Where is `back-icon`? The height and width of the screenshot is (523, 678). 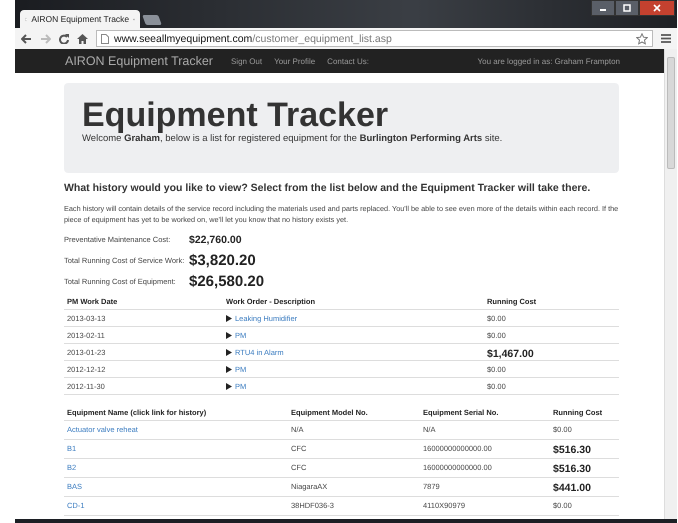
back-icon is located at coordinates (26, 39).